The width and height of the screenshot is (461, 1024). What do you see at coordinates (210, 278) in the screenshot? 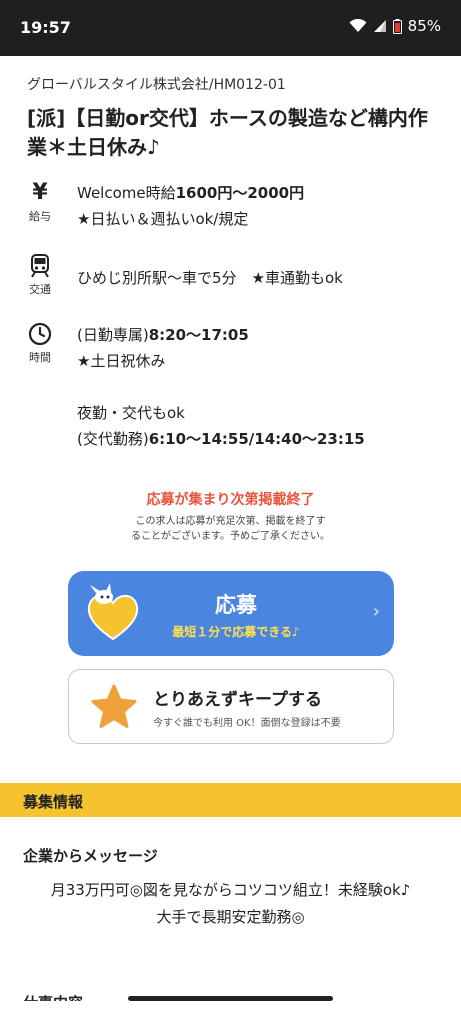
I see `transport-text: ひめじ別所駅〜車で5分 ★車通勤もok` at bounding box center [210, 278].